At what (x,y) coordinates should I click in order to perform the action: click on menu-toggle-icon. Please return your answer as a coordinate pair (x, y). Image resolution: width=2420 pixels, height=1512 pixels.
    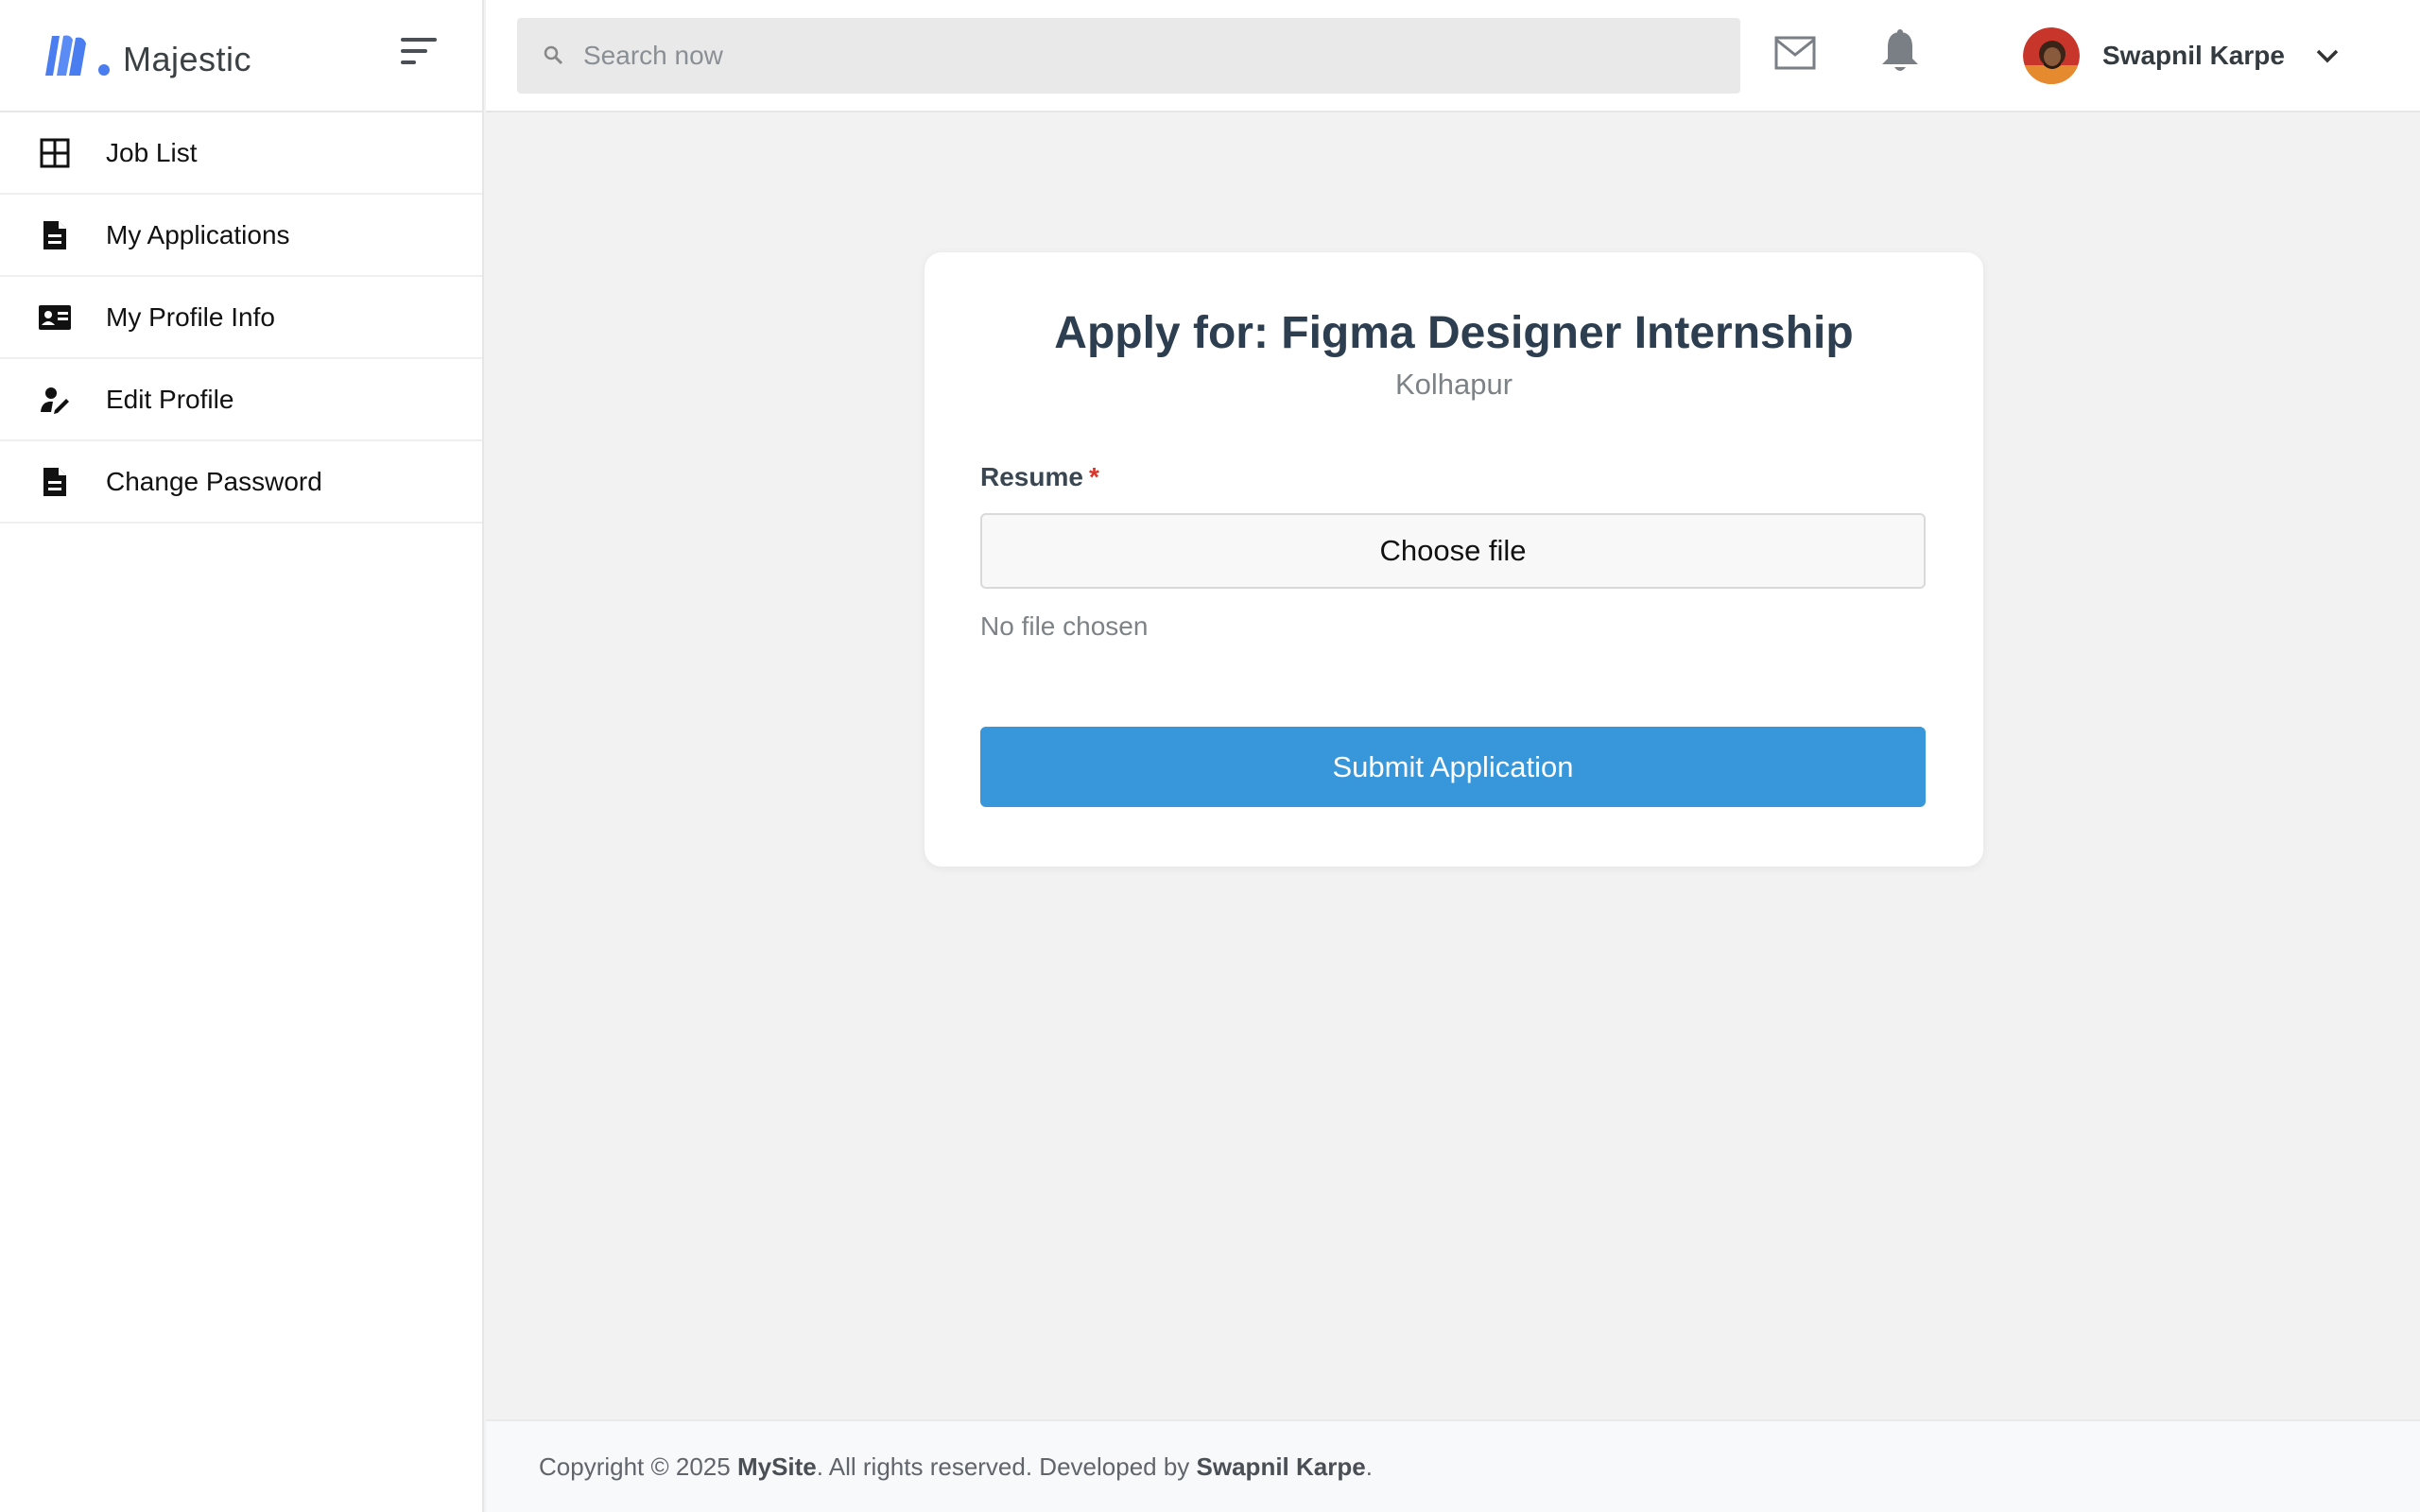
    Looking at the image, I should click on (420, 53).